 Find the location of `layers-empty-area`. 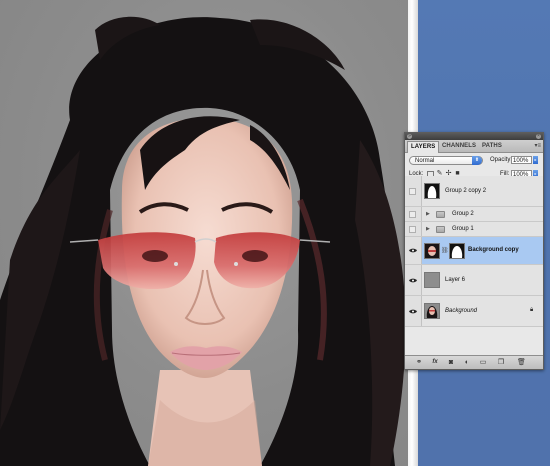

layers-empty-area is located at coordinates (474, 341).